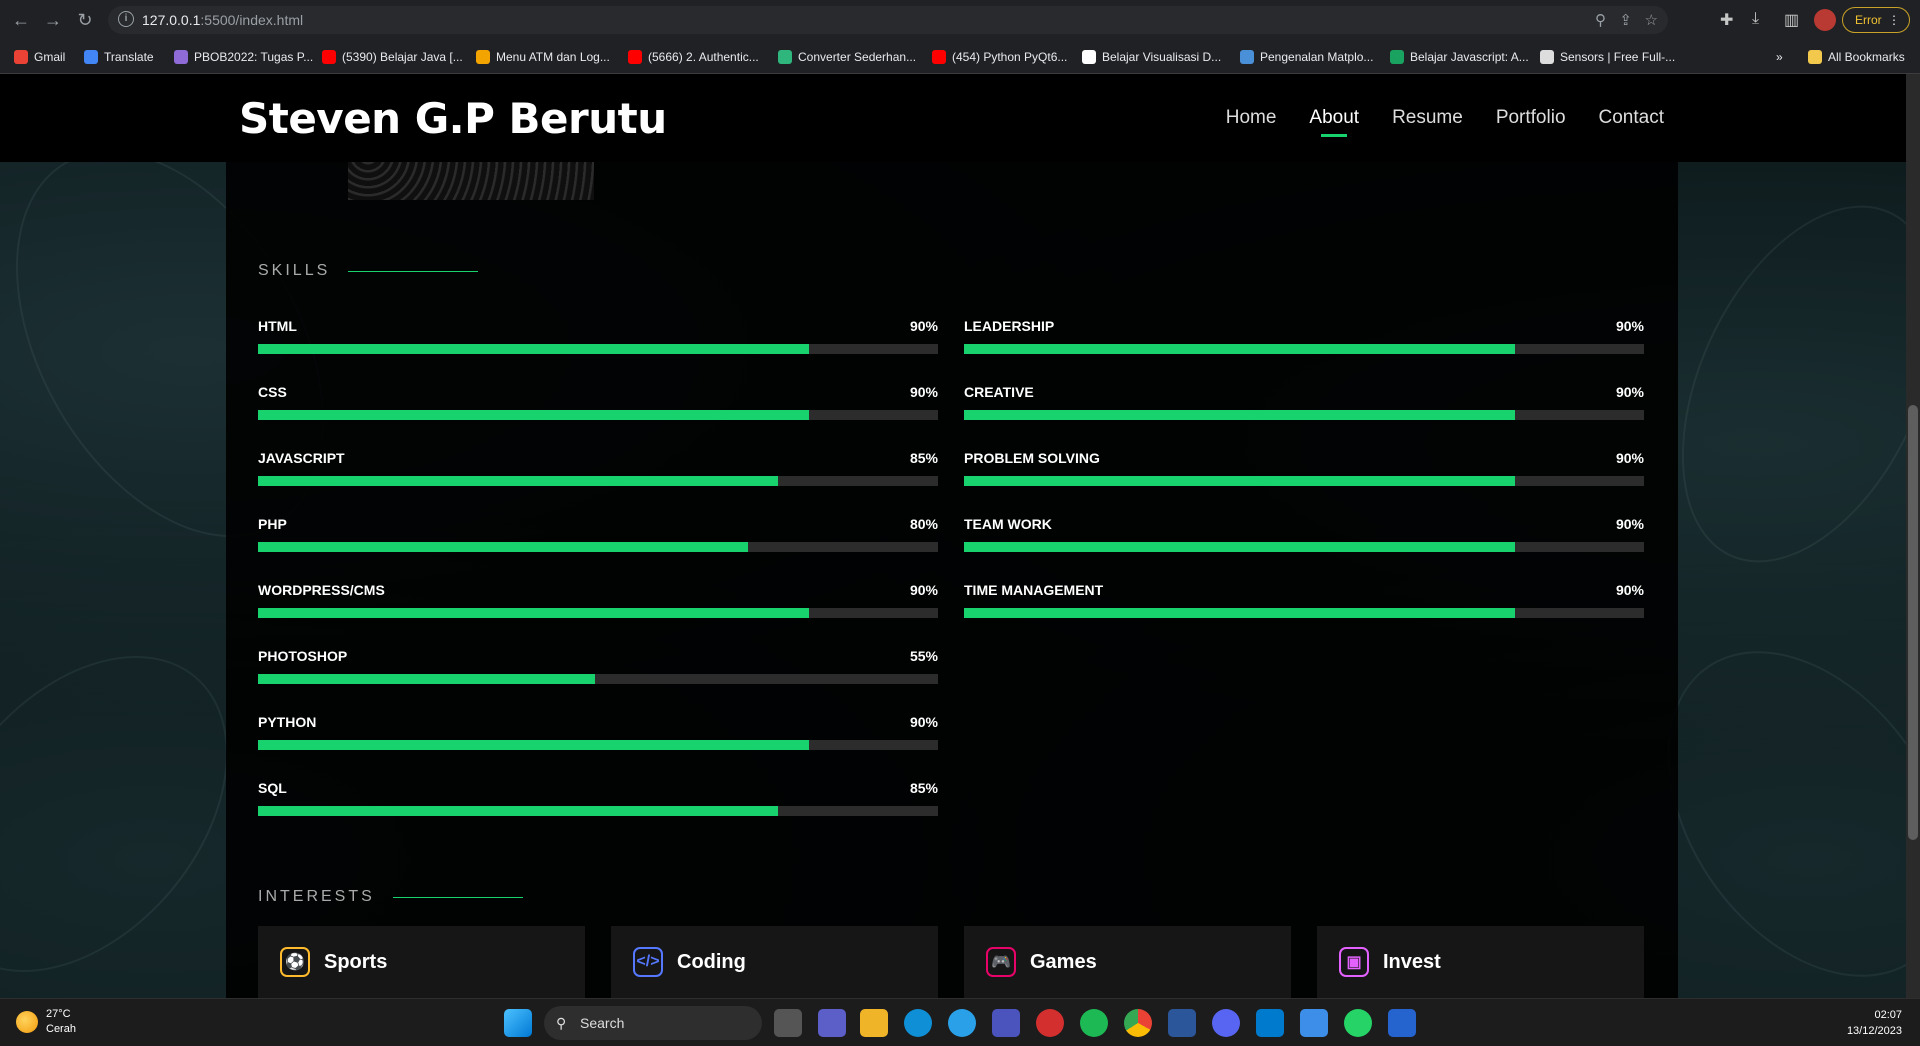  Describe the element at coordinates (888, 20) in the screenshot. I see `url-field: i 127.0.0.1:5500/index.html ⚲ ⇪ ☆` at that location.